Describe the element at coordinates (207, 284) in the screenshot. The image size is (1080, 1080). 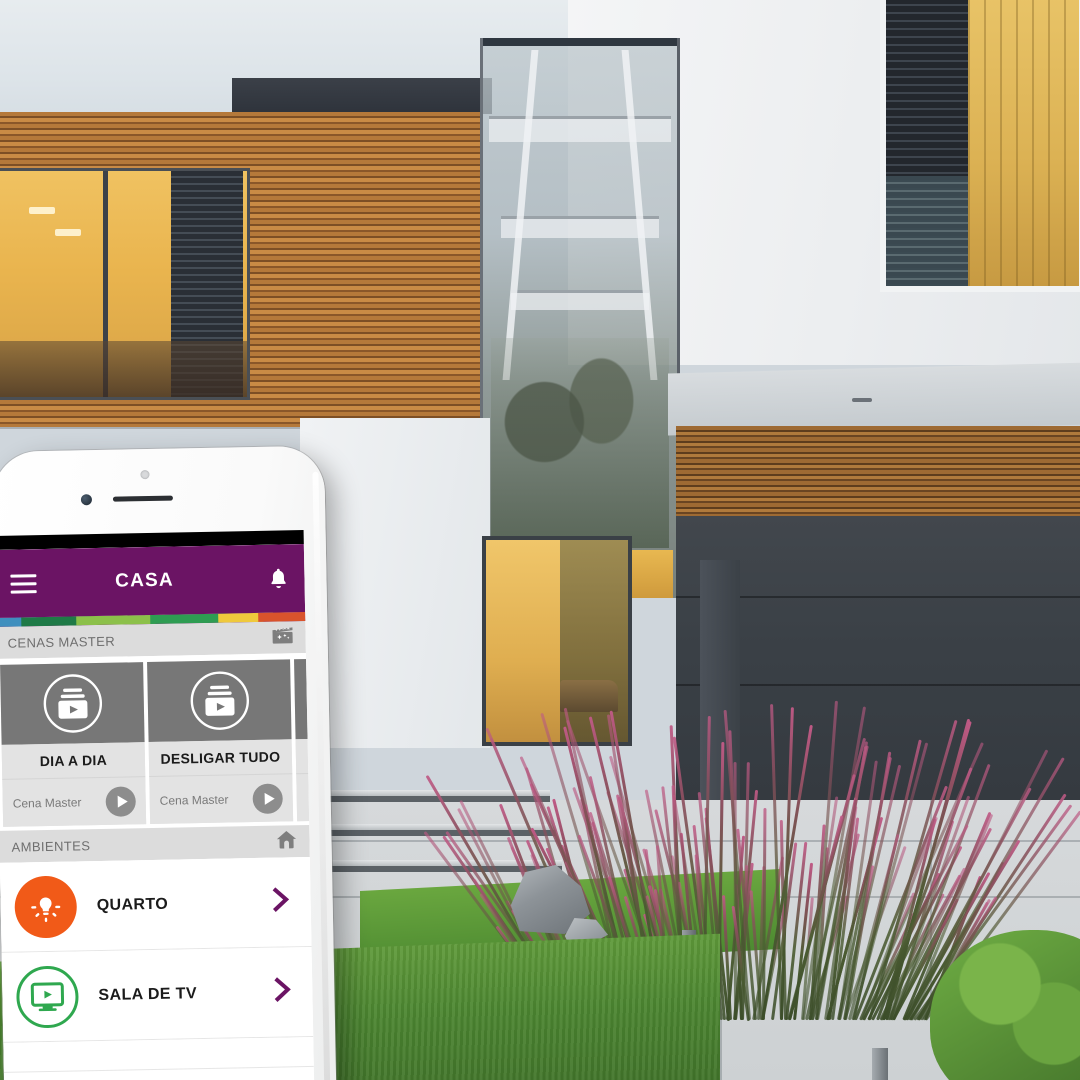
I see `louver-left` at that location.